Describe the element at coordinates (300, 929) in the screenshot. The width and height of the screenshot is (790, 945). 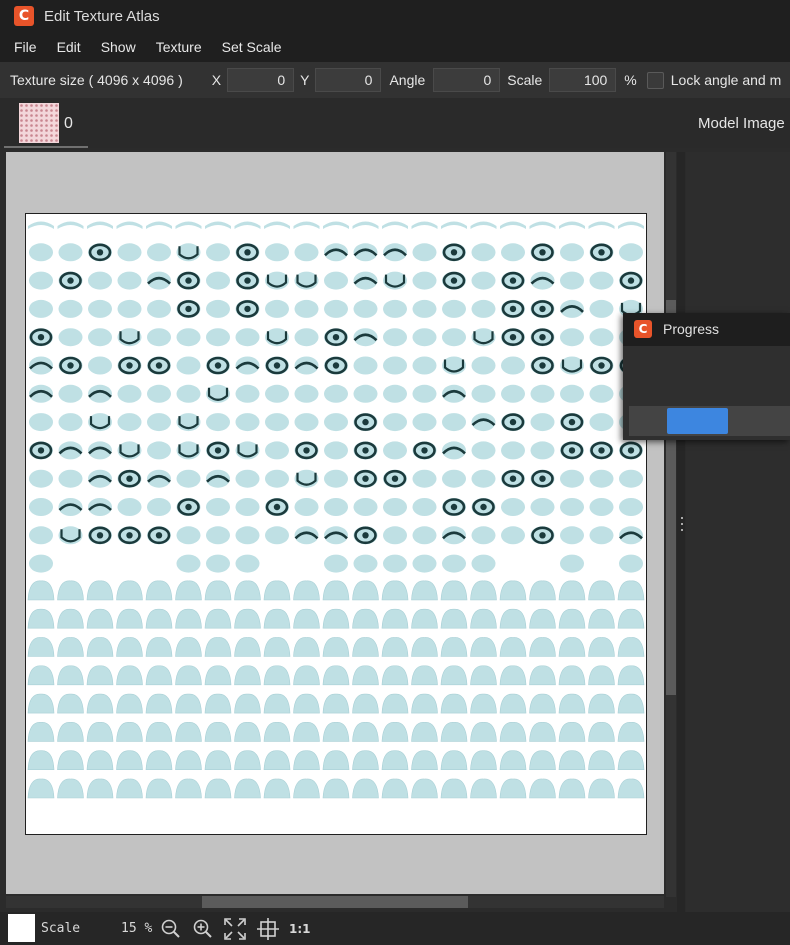
I see `actual-size-button: 1:1` at that location.